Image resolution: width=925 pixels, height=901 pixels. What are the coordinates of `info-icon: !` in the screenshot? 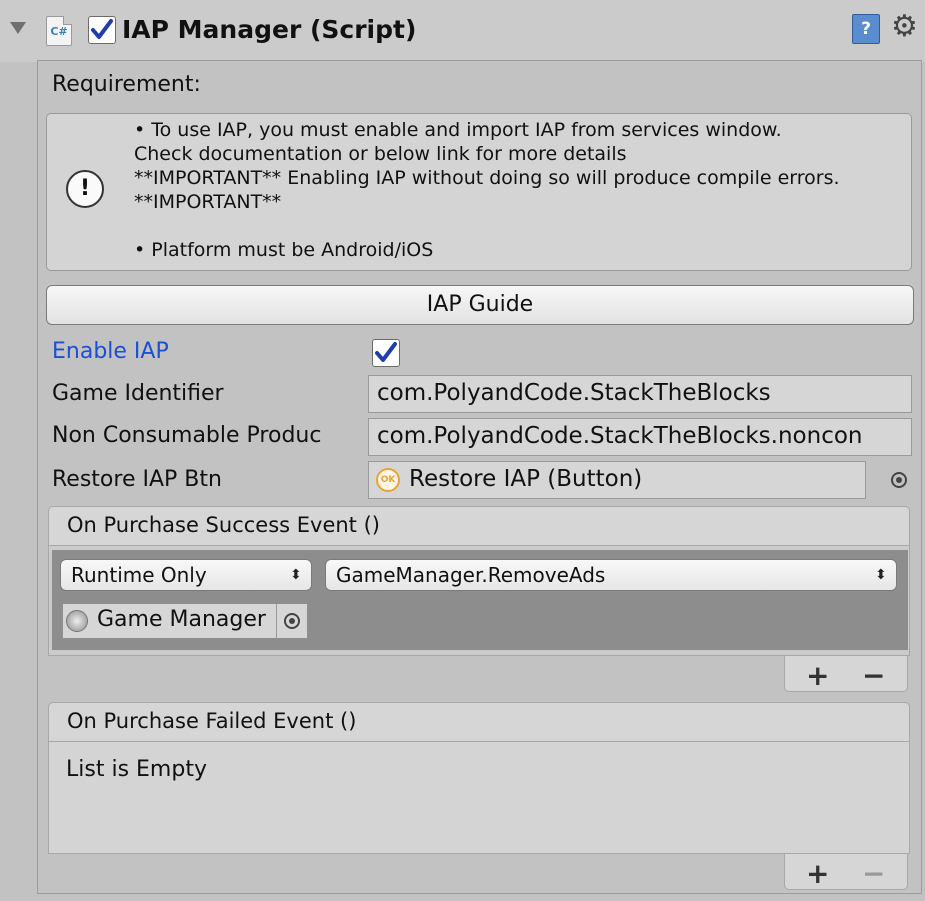 It's located at (85, 189).